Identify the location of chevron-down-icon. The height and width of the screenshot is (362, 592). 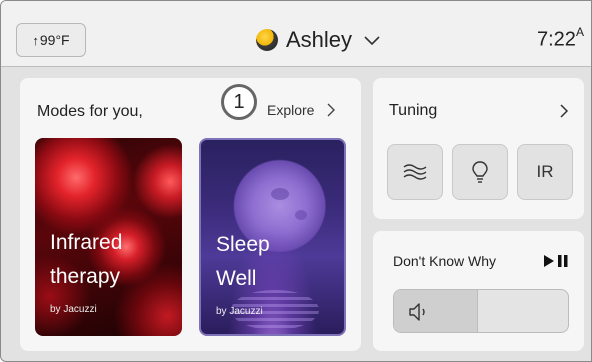
(372, 41).